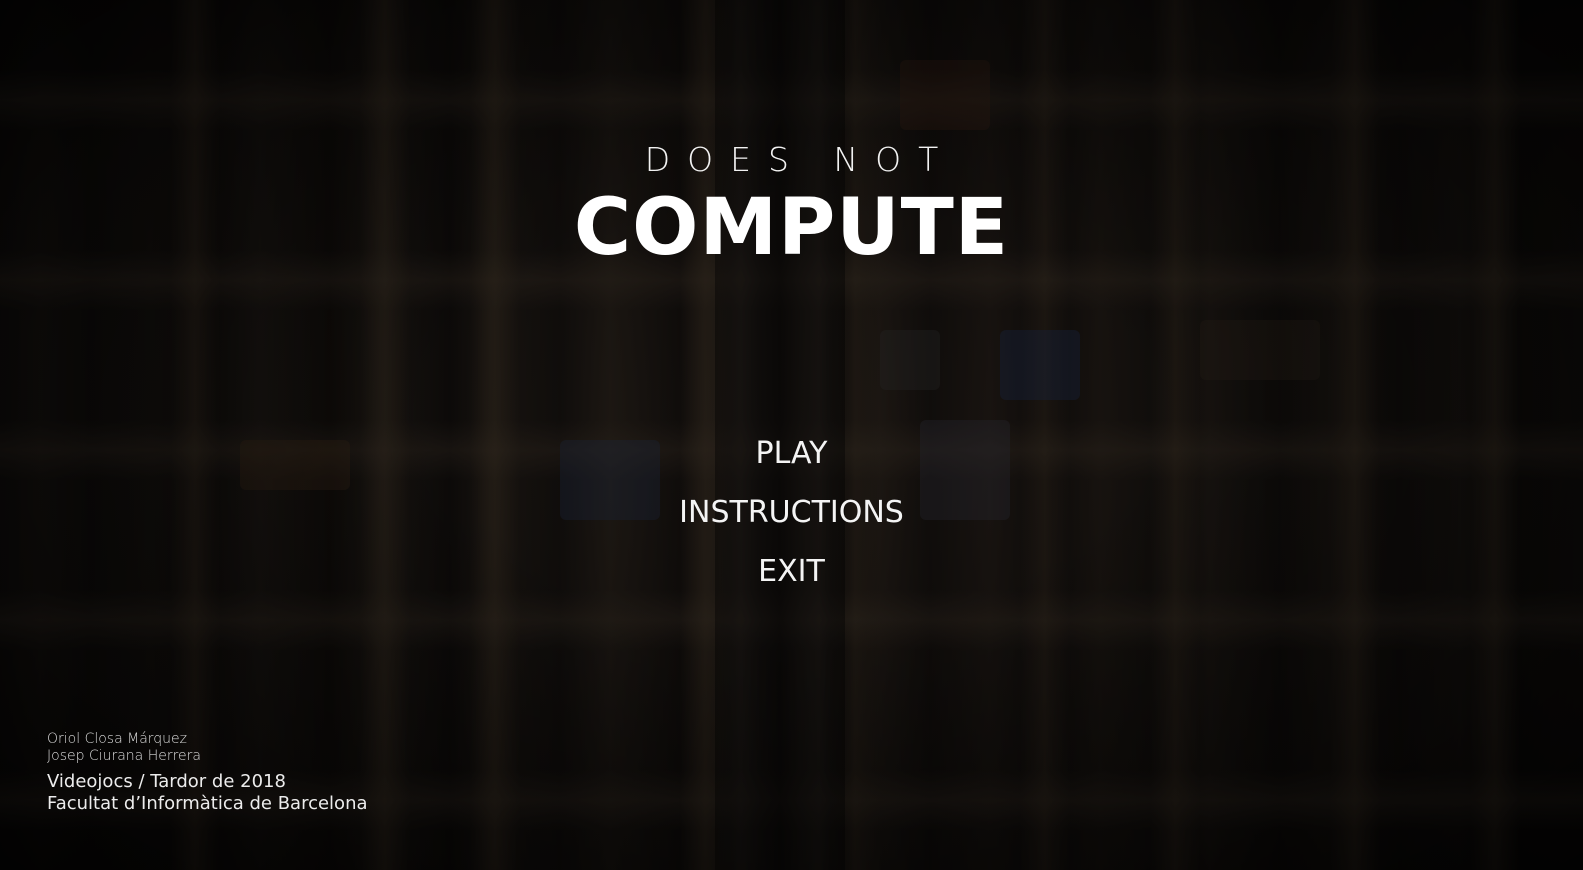 Image resolution: width=1583 pixels, height=870 pixels. What do you see at coordinates (124, 756) in the screenshot?
I see `credit-author: Josep Ciurana Herrera` at bounding box center [124, 756].